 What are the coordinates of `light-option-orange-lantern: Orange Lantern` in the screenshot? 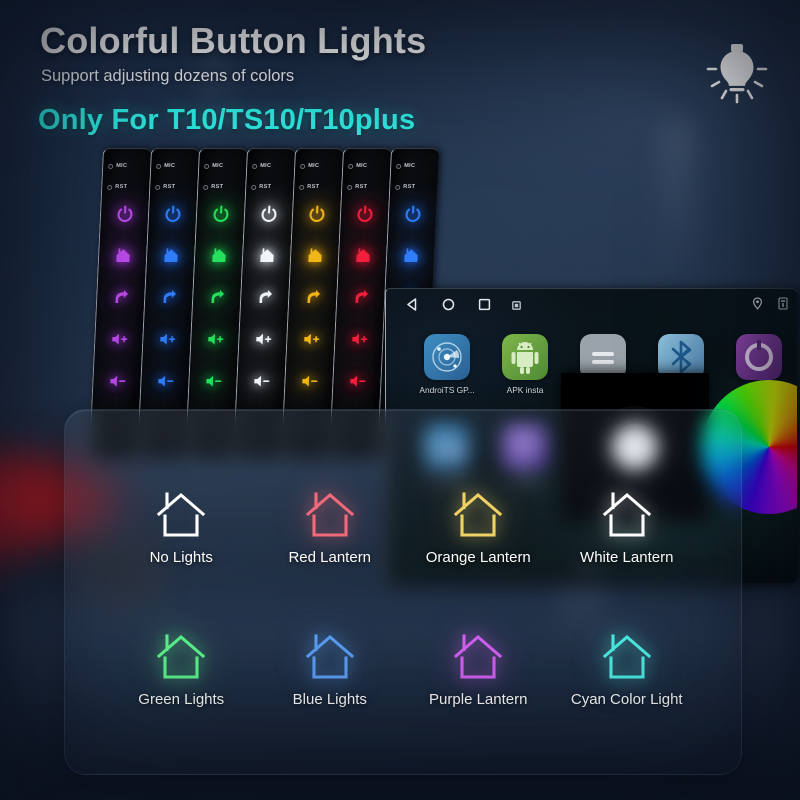 It's located at (478, 528).